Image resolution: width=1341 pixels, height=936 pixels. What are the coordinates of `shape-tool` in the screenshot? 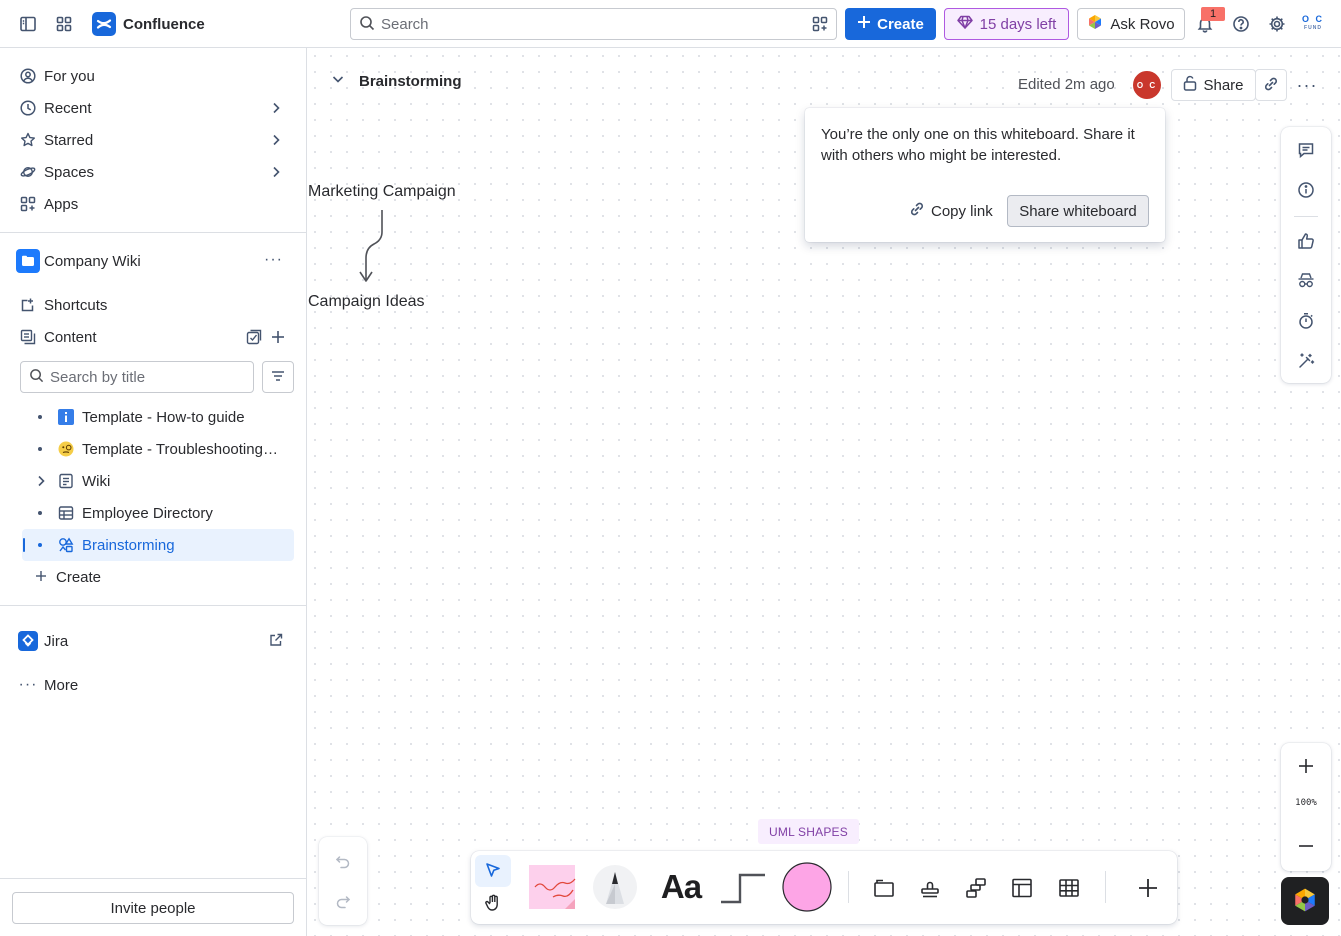 It's located at (807, 887).